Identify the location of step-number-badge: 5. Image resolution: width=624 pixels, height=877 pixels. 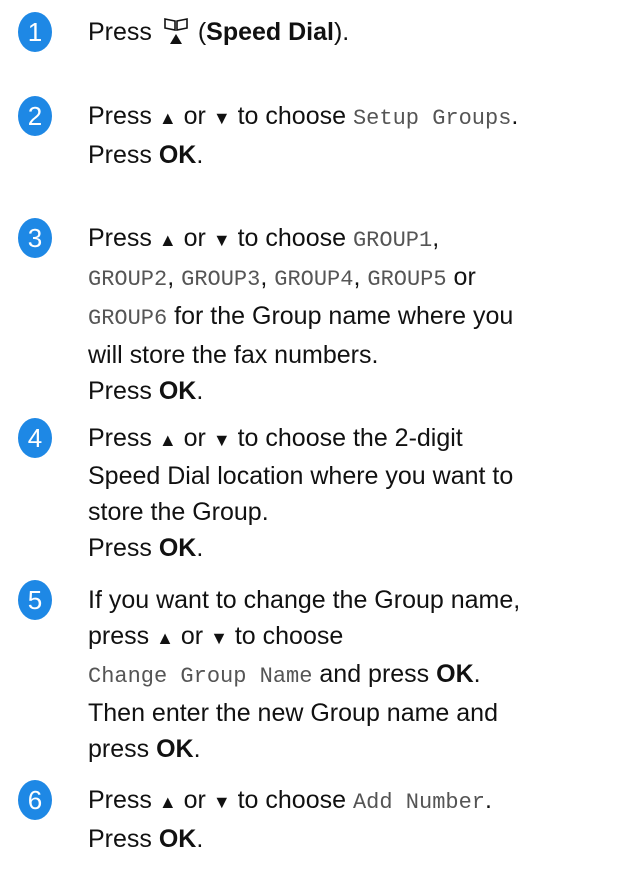
(35, 600).